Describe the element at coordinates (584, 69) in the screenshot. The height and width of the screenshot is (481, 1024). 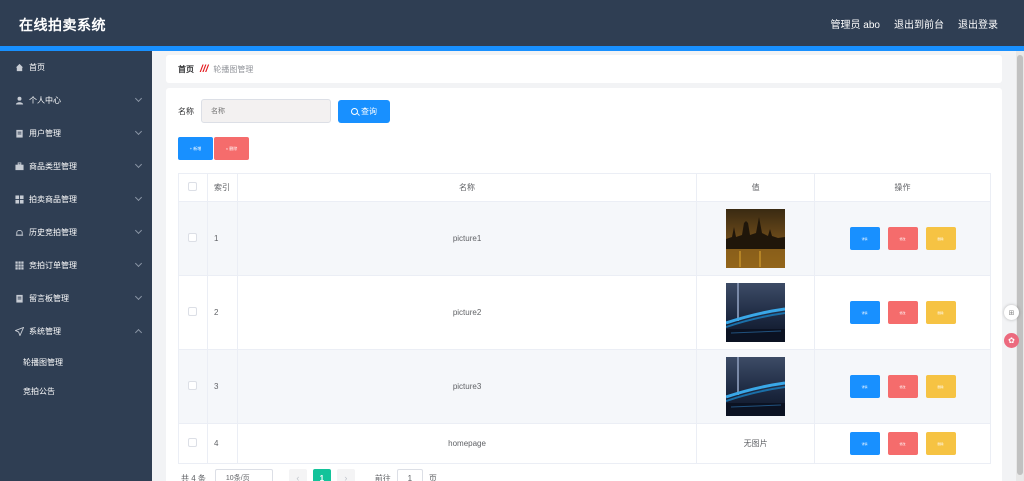
I see `breadcrumb: 首页 /// 轮播图管理` at that location.